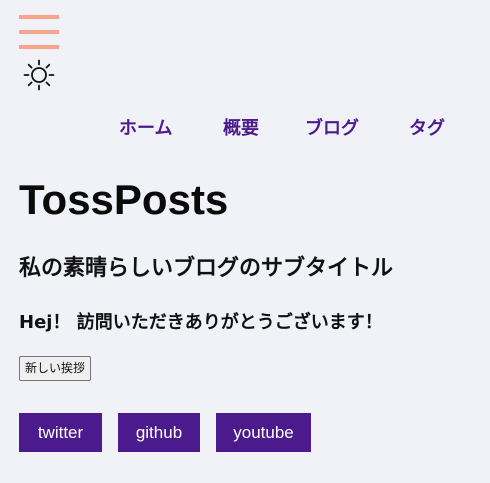 This screenshot has height=483, width=490. What do you see at coordinates (332, 127) in the screenshot?
I see `nav-item-blog: ブログ` at bounding box center [332, 127].